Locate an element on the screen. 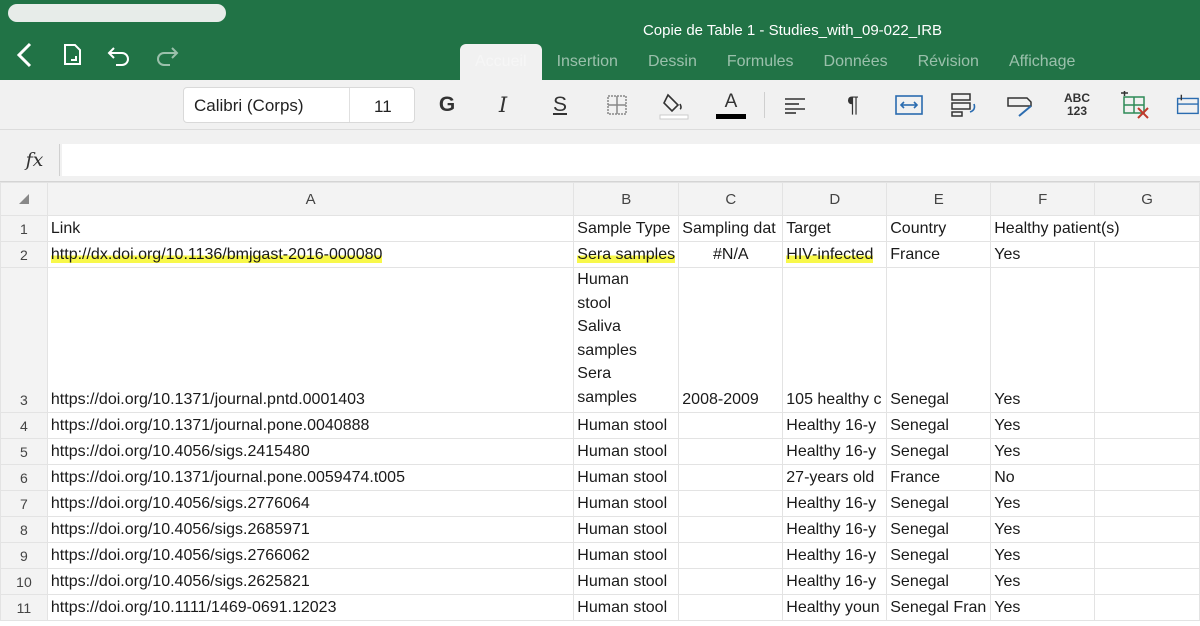 This screenshot has height=626, width=1200. spellcheck-icon: ABC 123 is located at coordinates (1077, 105).